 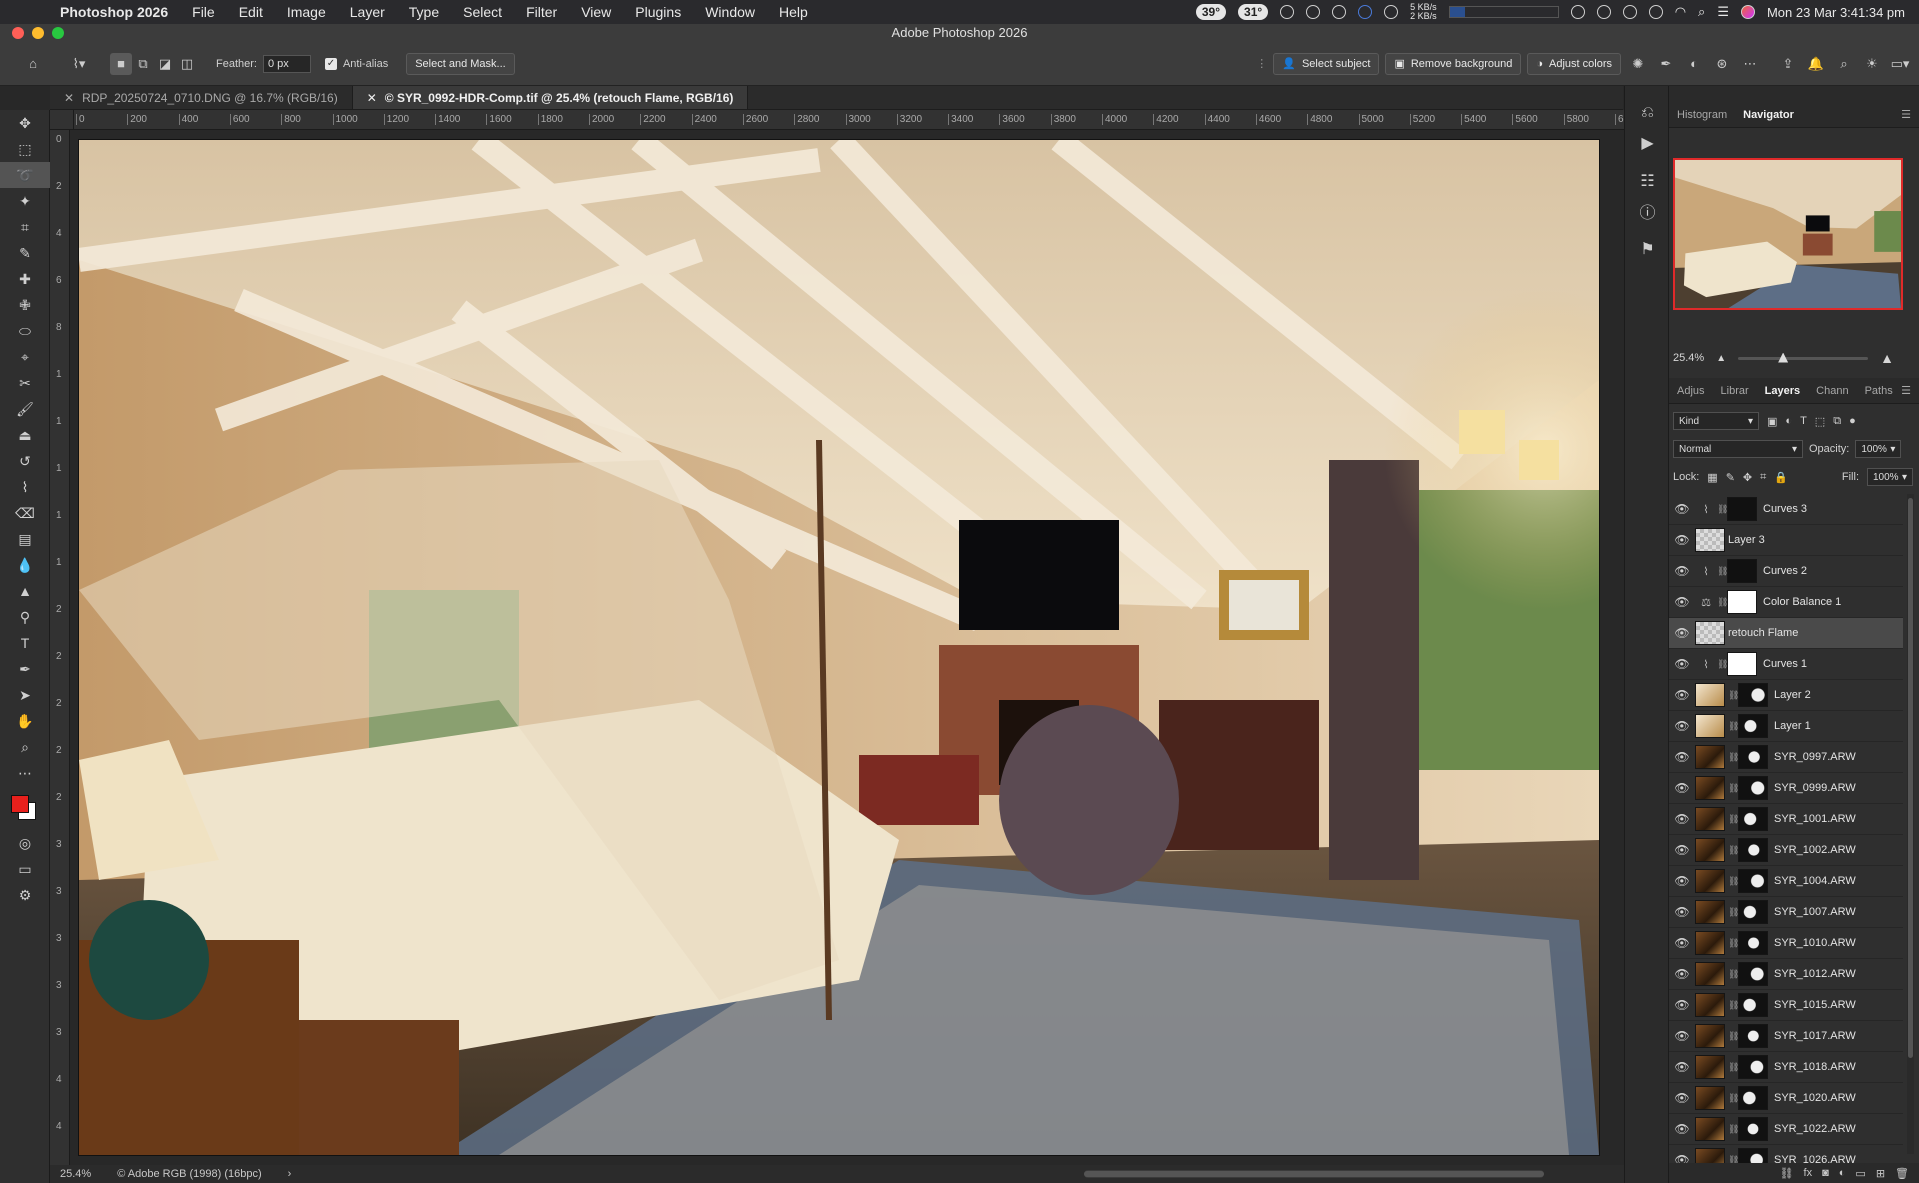 What do you see at coordinates (1735, 391) in the screenshot?
I see `tab-libraries: Librar` at bounding box center [1735, 391].